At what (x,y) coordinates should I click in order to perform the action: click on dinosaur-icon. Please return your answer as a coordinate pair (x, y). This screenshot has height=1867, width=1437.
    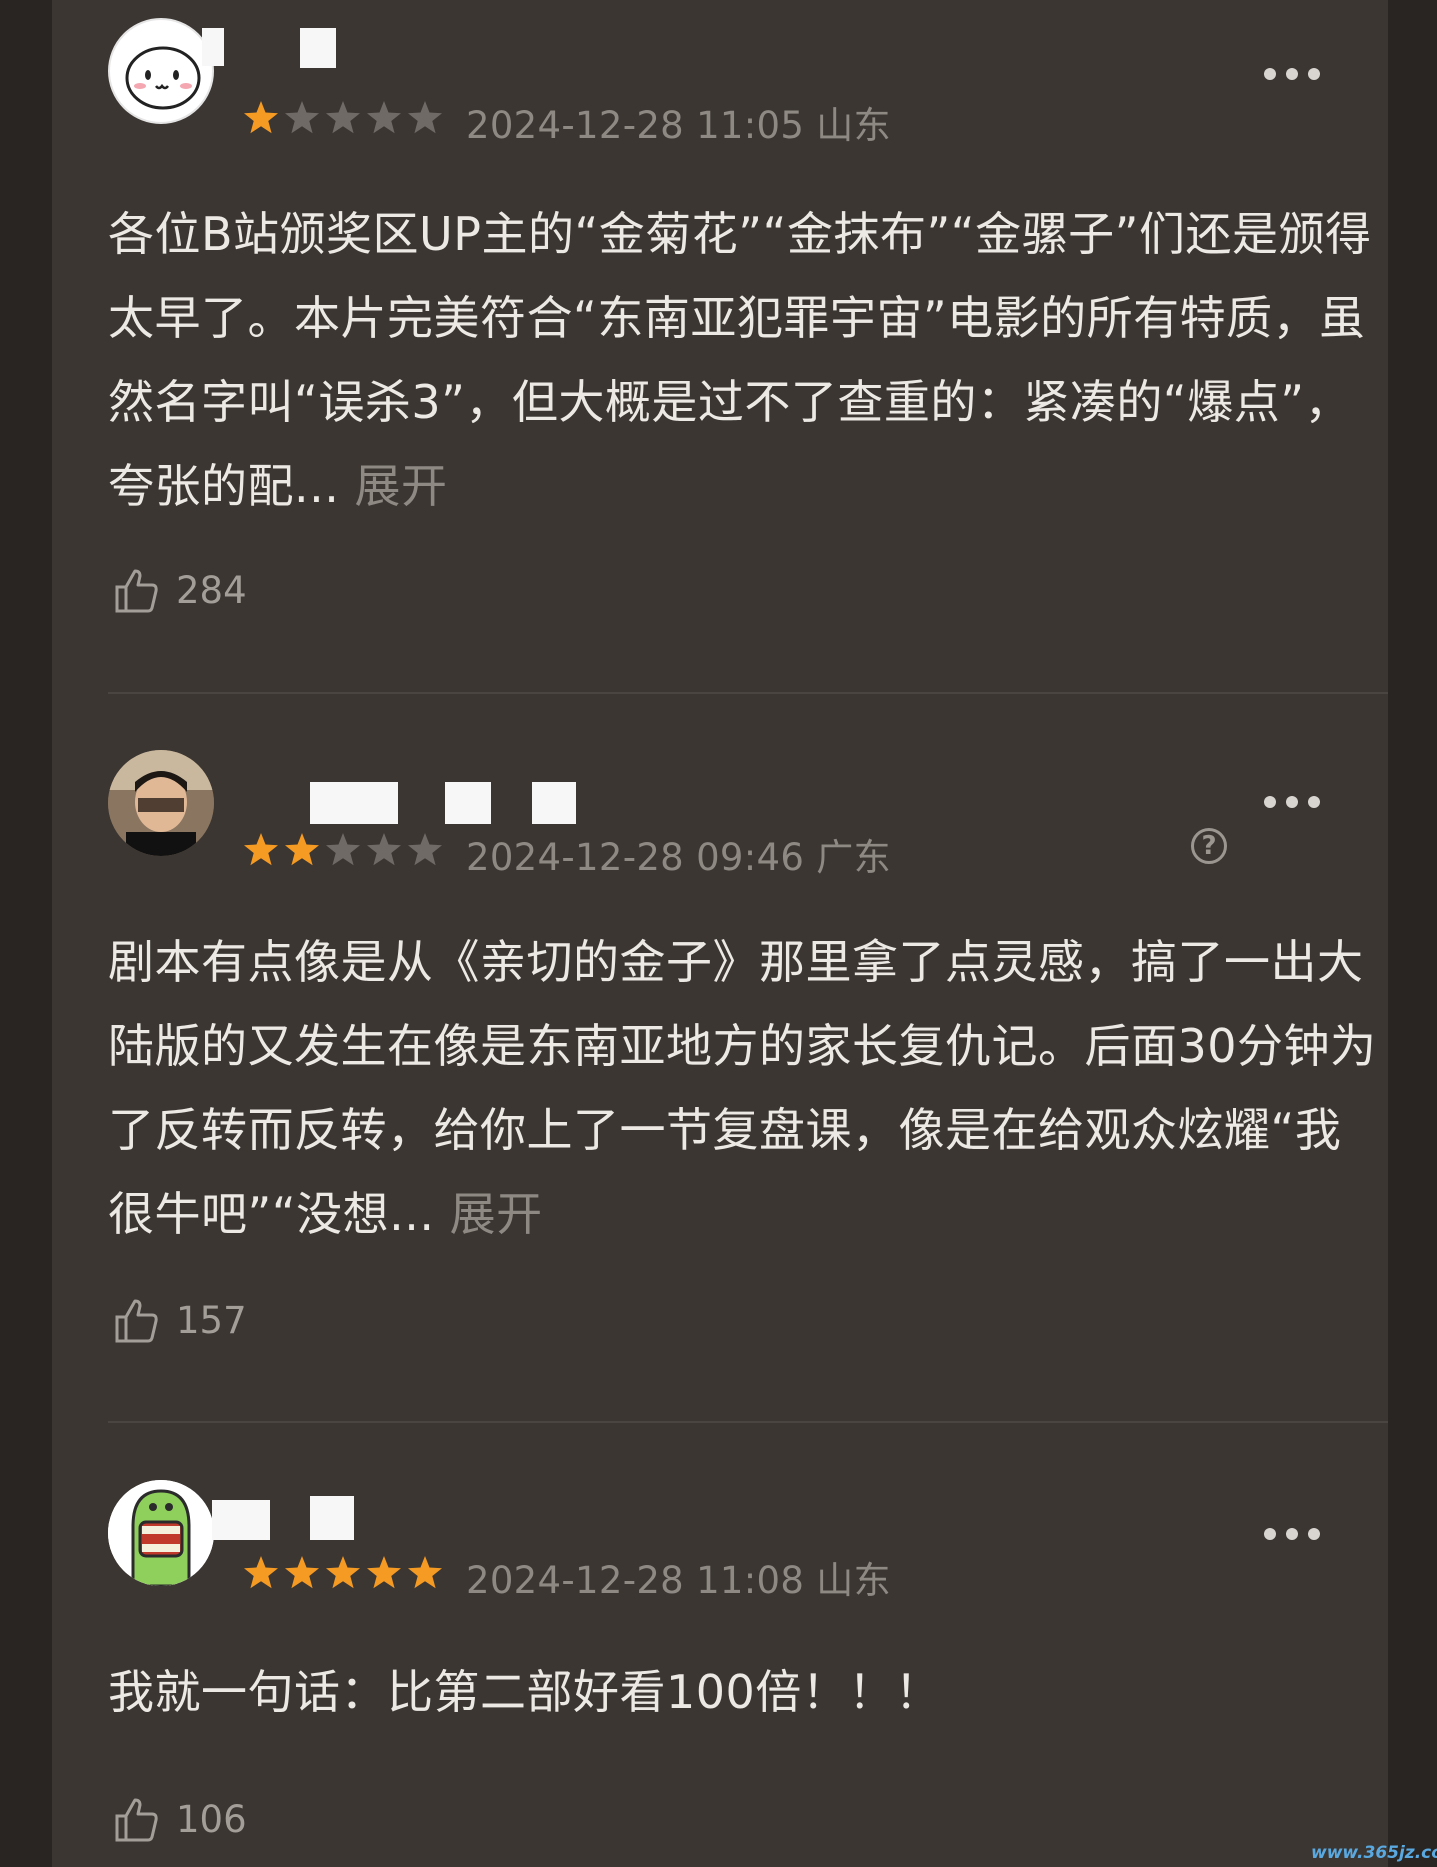
    Looking at the image, I should click on (161, 1533).